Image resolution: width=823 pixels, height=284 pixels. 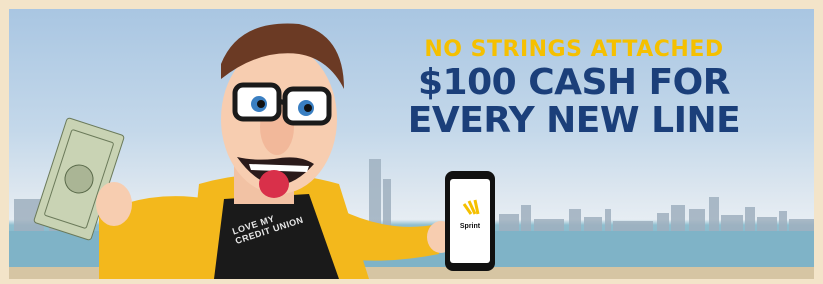 I want to click on smartphone-icon, so click(x=470, y=221).